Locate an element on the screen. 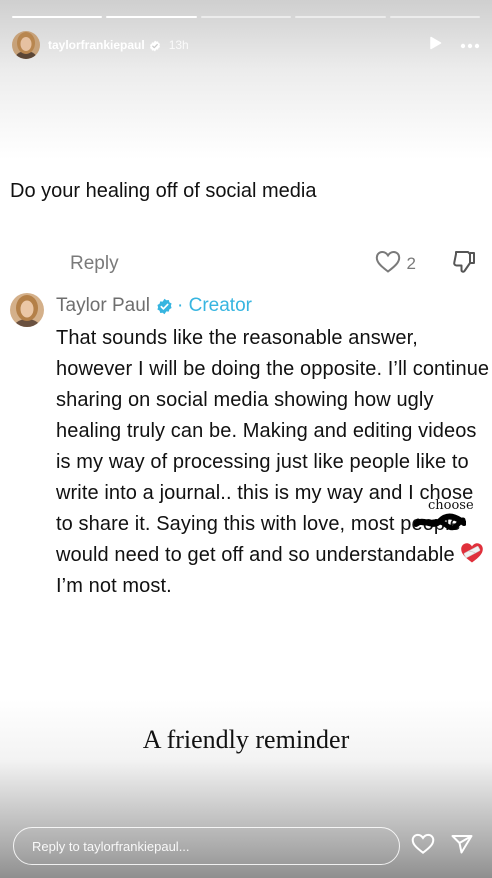 Image resolution: width=492 pixels, height=878 pixels. story-caption: A friendly reminder is located at coordinates (246, 739).